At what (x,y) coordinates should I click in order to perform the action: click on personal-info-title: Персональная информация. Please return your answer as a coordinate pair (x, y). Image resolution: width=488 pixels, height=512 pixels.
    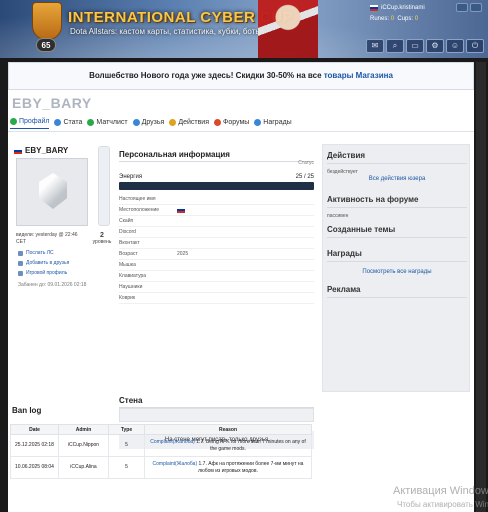
    Looking at the image, I should click on (216, 156).